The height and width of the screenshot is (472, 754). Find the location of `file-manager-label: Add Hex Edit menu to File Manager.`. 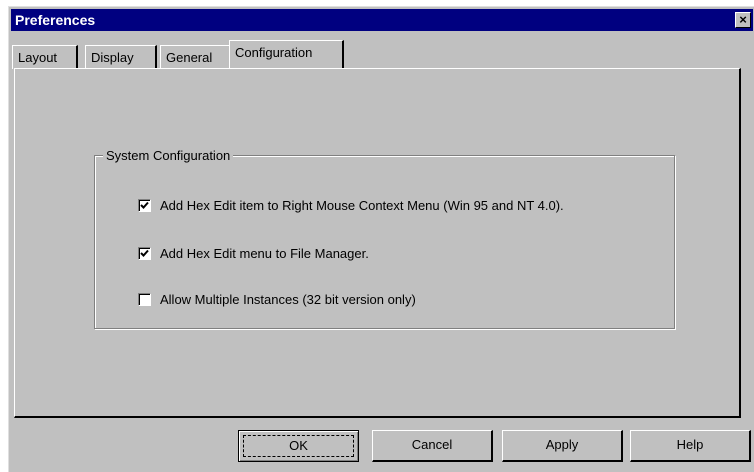

file-manager-label: Add Hex Edit menu to File Manager. is located at coordinates (264, 253).